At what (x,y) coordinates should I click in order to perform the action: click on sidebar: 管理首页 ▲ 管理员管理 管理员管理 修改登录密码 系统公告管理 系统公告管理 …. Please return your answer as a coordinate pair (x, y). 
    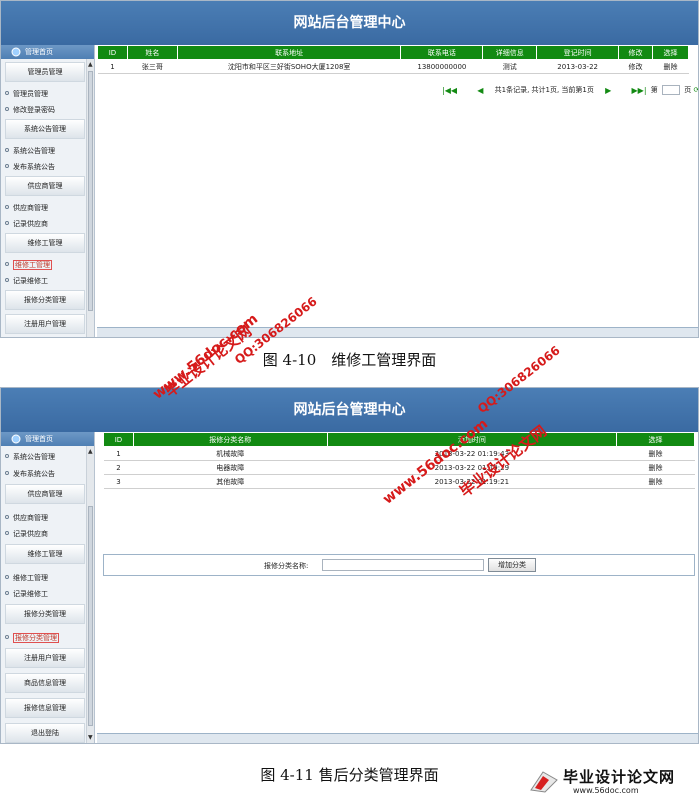
    Looking at the image, I should click on (48, 191).